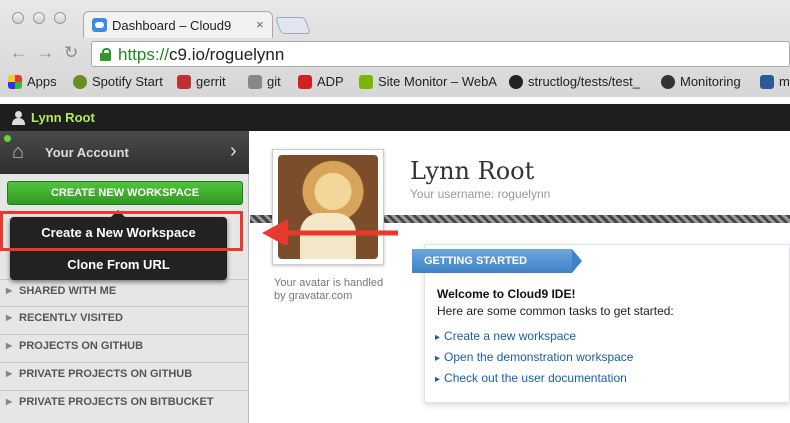 This screenshot has width=790, height=423. Describe the element at coordinates (264, 81) in the screenshot. I see `bookmark-item: git` at that location.